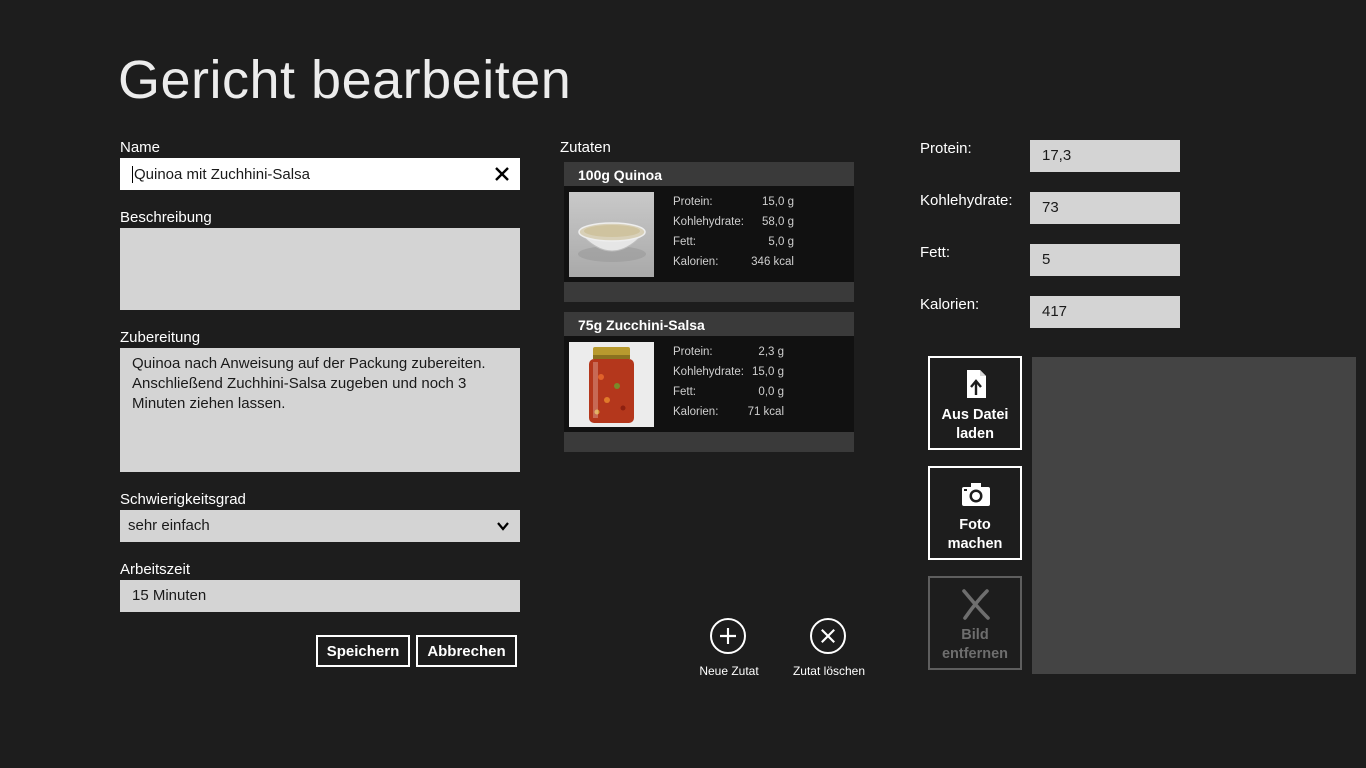 This screenshot has height=768, width=1366. Describe the element at coordinates (935, 252) in the screenshot. I see `total-fat-label: Fett:` at that location.